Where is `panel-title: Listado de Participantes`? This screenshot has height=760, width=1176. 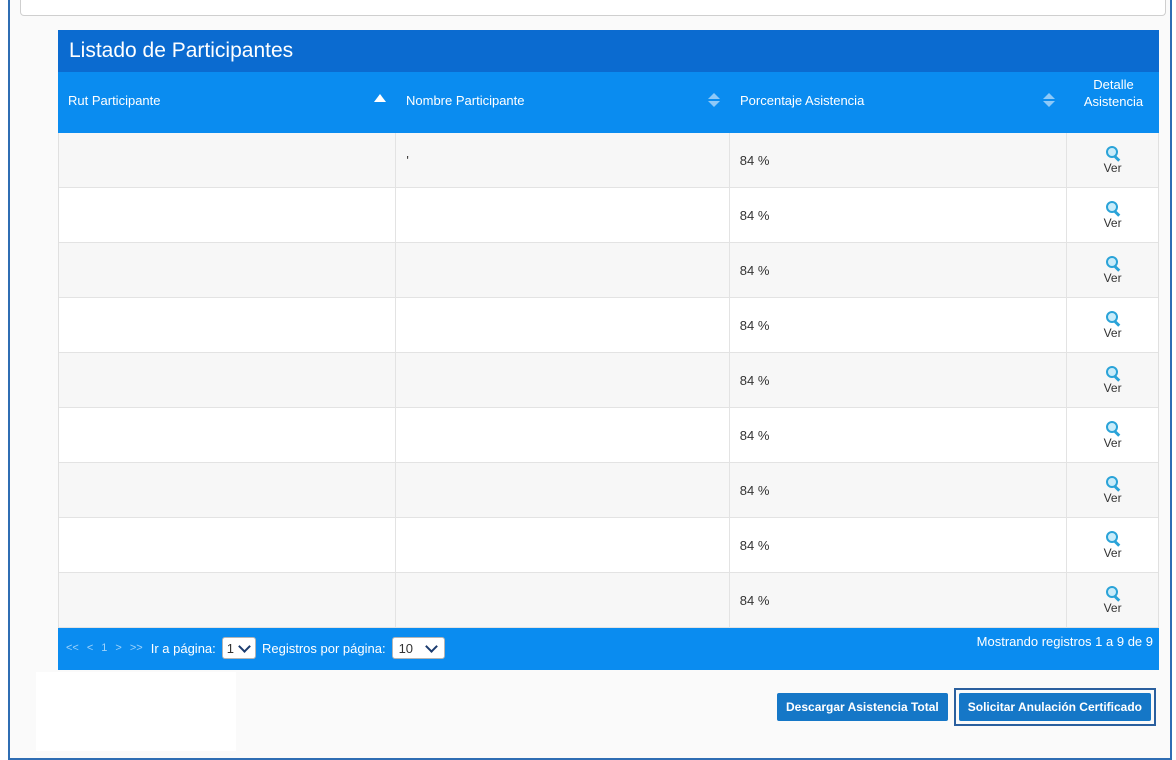
panel-title: Listado de Participantes is located at coordinates (608, 51).